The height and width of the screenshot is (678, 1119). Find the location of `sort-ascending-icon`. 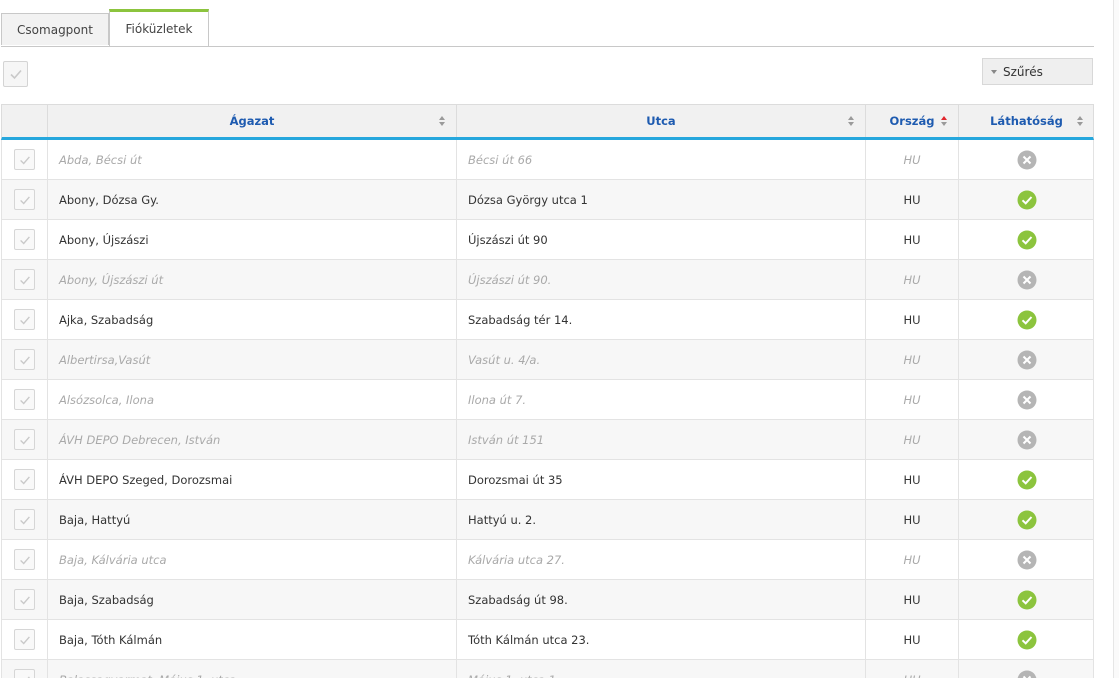

sort-ascending-icon is located at coordinates (944, 121).